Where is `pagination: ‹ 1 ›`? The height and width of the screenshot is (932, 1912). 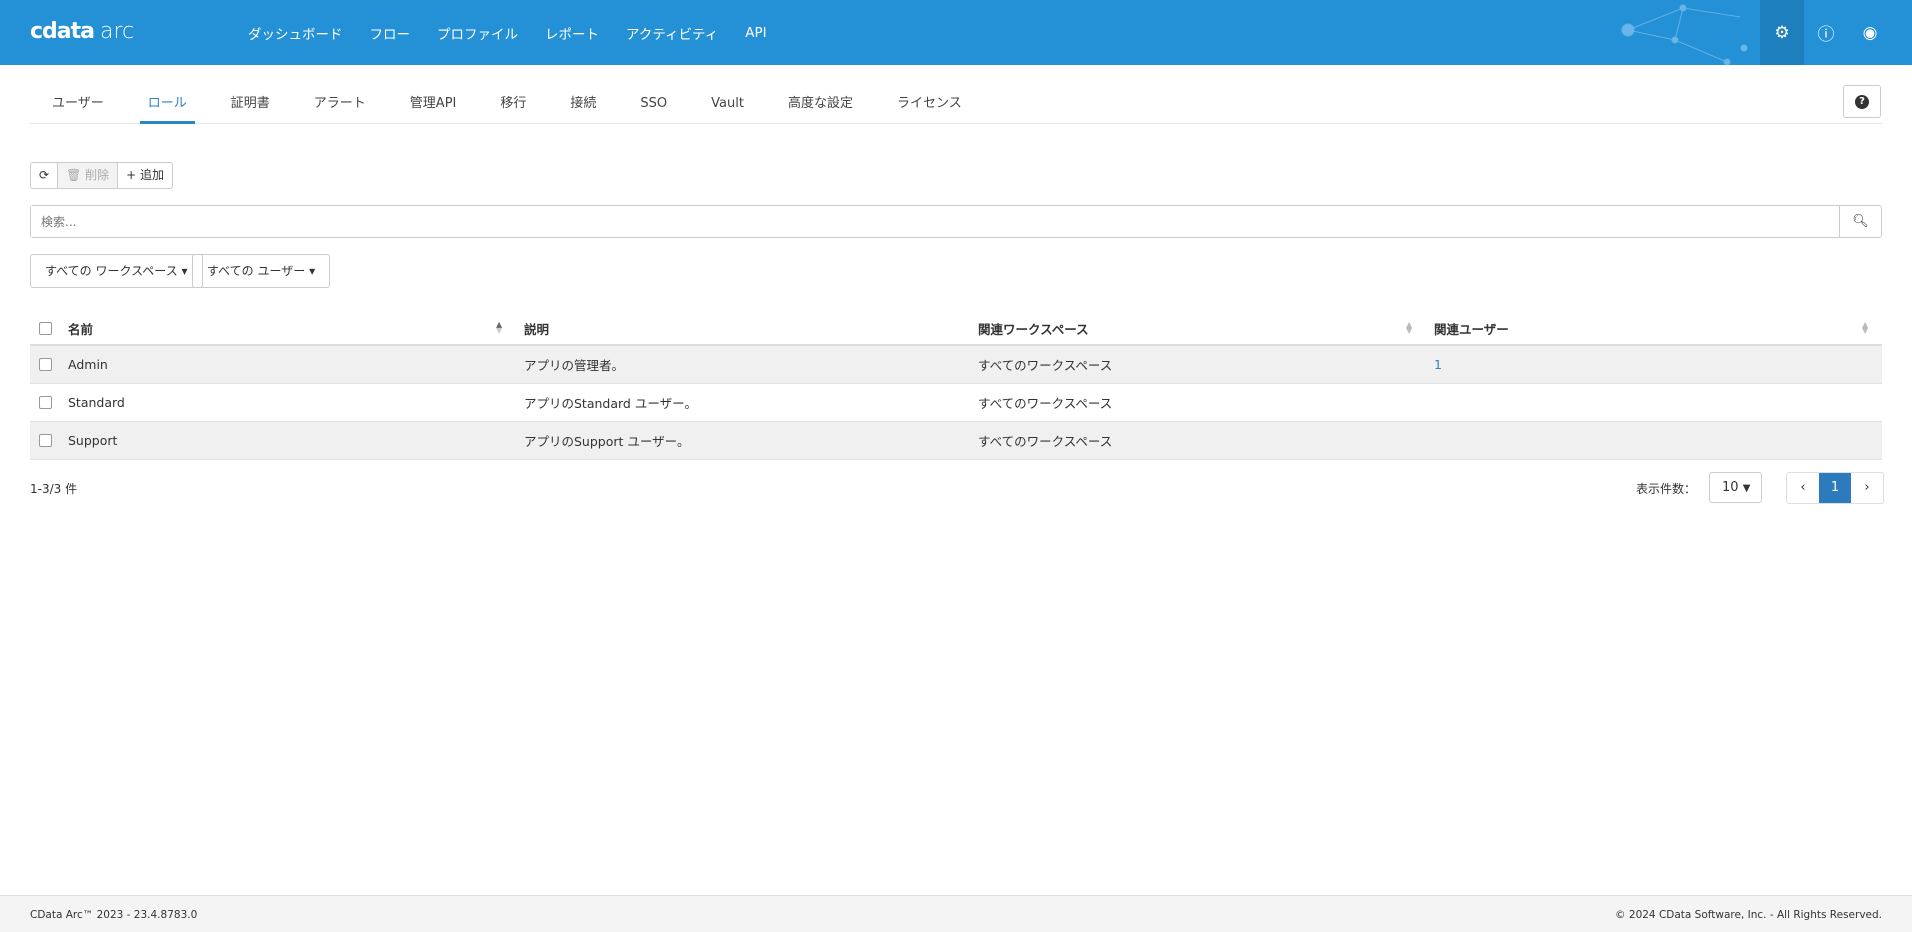 pagination: ‹ 1 › is located at coordinates (1835, 488).